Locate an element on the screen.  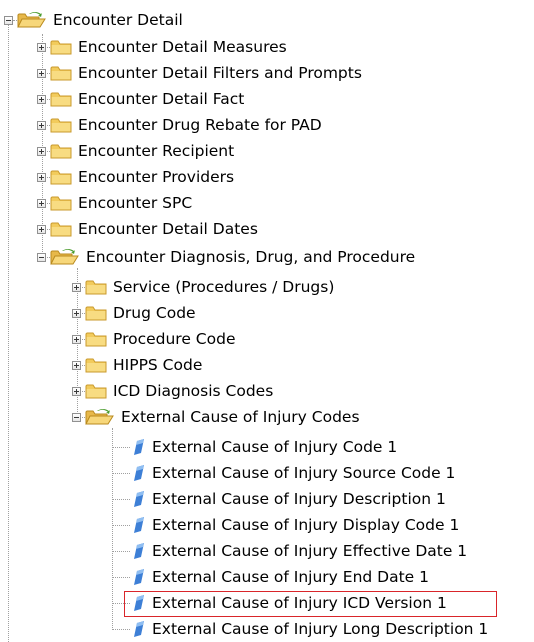
tree-object-external-cause-of-injury-code-1: External Cause of Injury Code 1 is located at coordinates (265, 447).